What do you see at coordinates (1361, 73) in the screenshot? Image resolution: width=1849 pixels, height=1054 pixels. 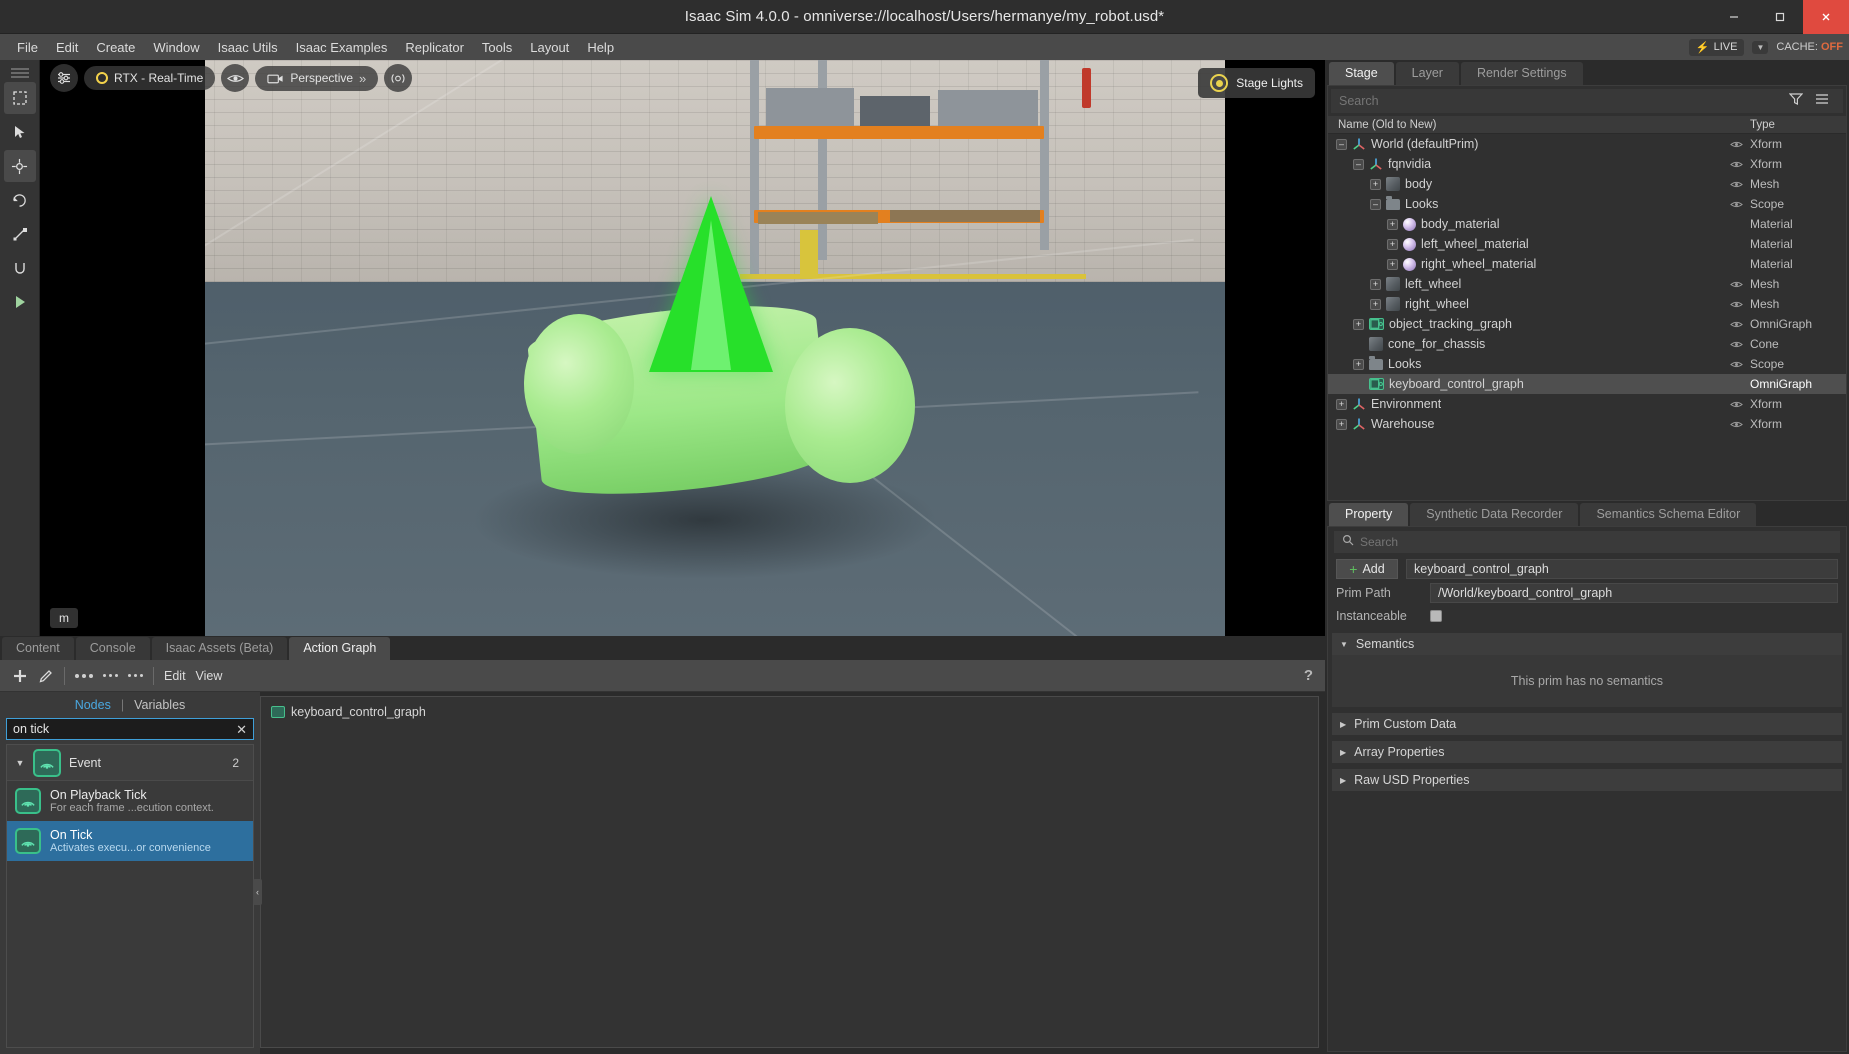 I see `tab-stage: Stage` at bounding box center [1361, 73].